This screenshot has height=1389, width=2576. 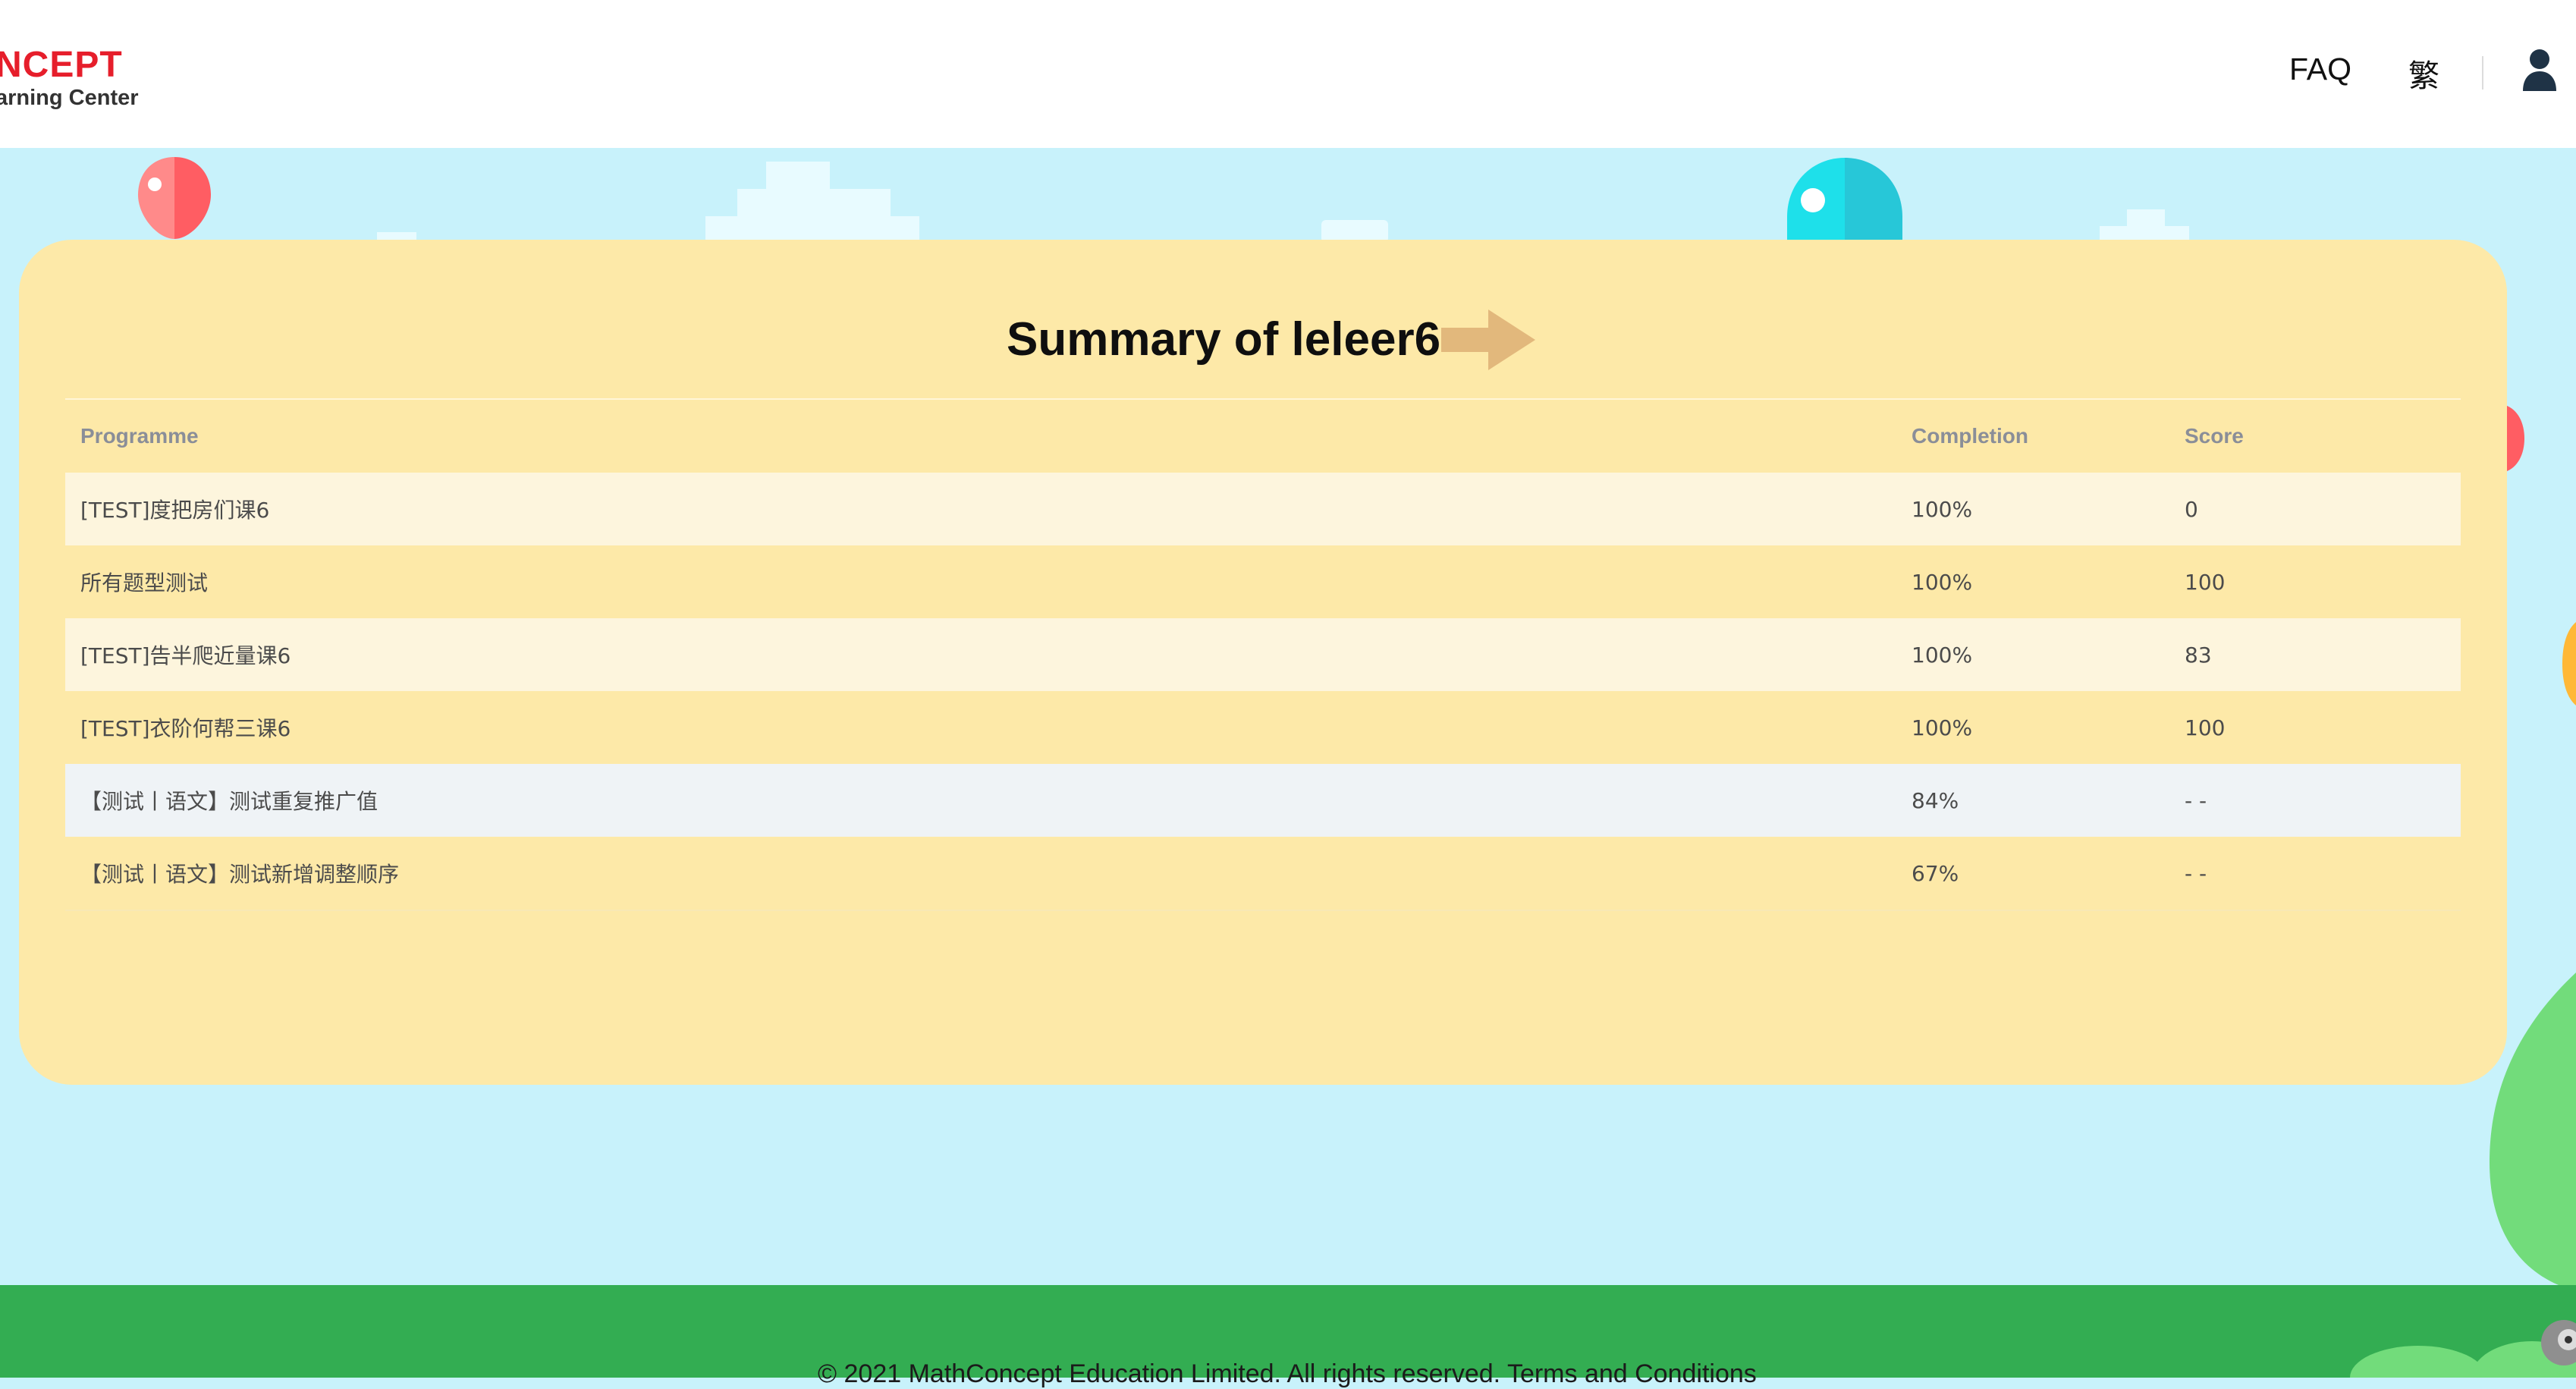 I want to click on table-row: 所有题型测试 100% 100, so click(x=1263, y=581).